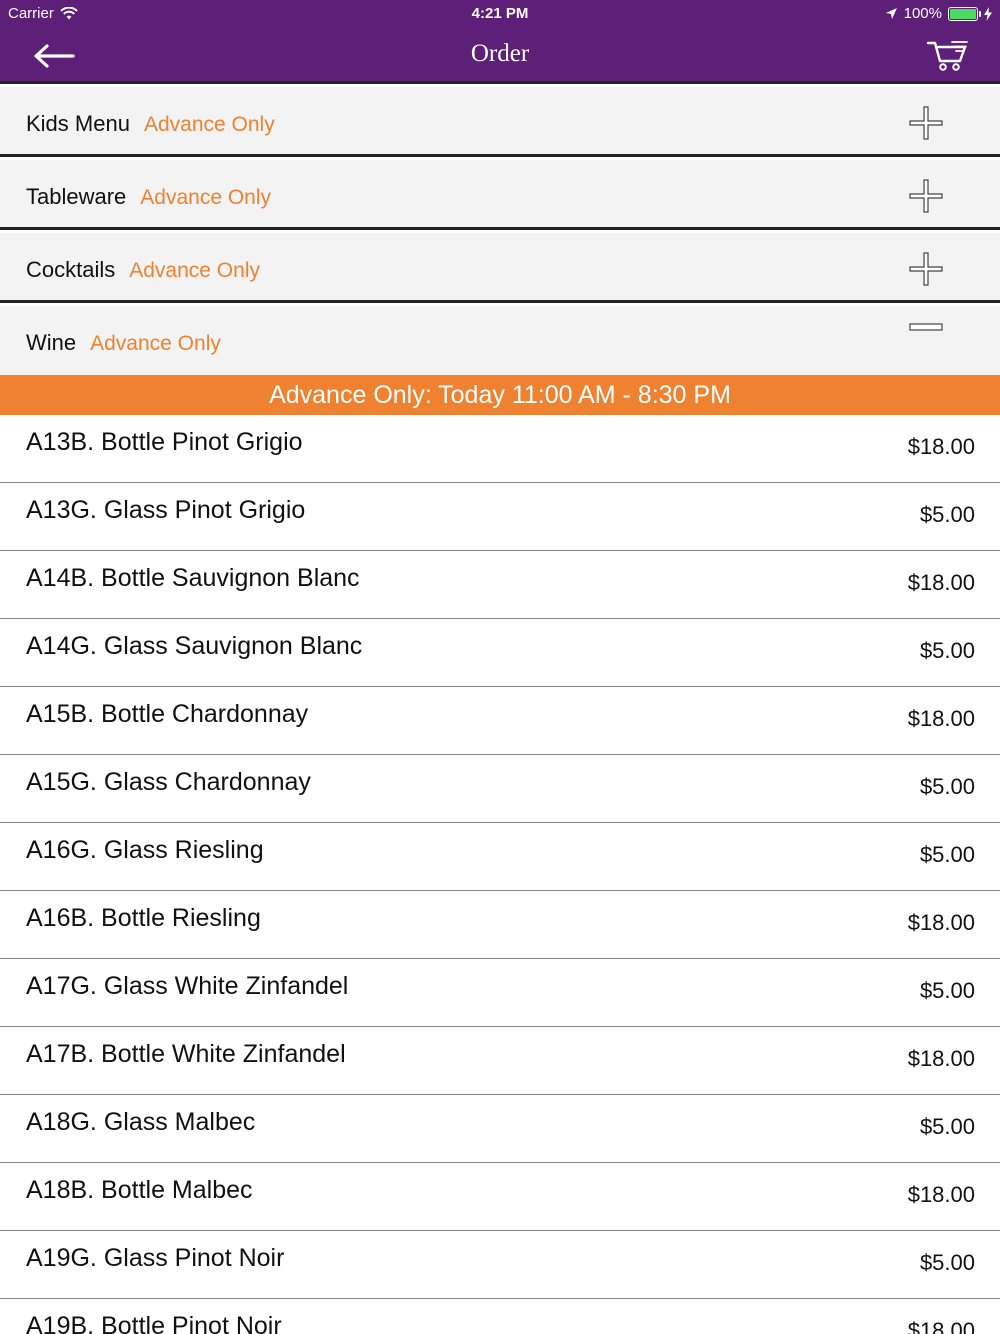 The height and width of the screenshot is (1334, 1000). I want to click on page-title: Order, so click(500, 53).